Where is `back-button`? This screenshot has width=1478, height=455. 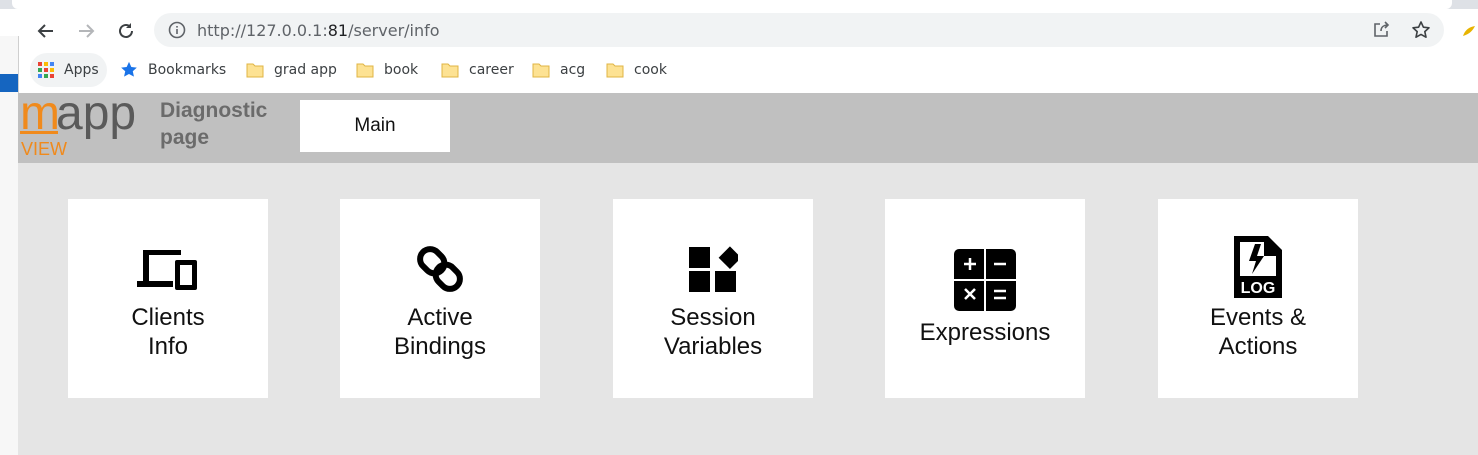
back-button is located at coordinates (46, 31).